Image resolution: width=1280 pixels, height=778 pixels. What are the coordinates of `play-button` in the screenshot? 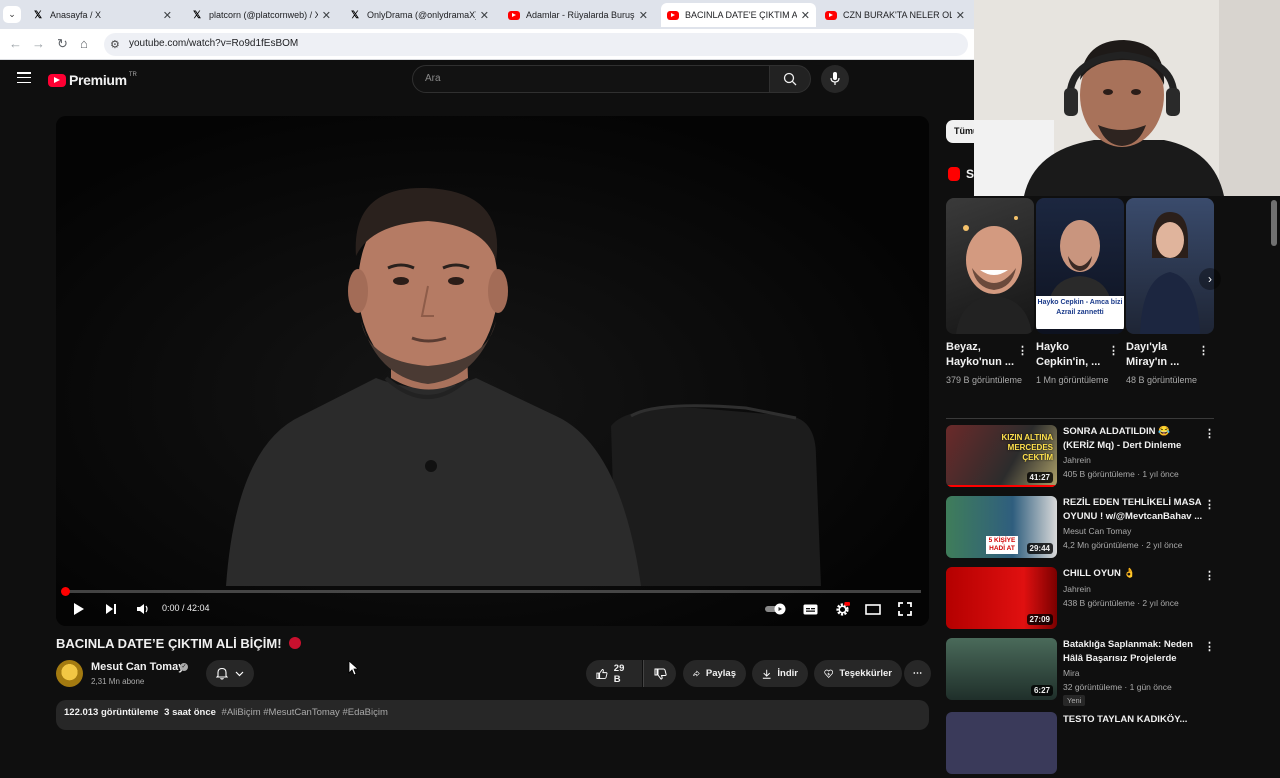 It's located at (79, 609).